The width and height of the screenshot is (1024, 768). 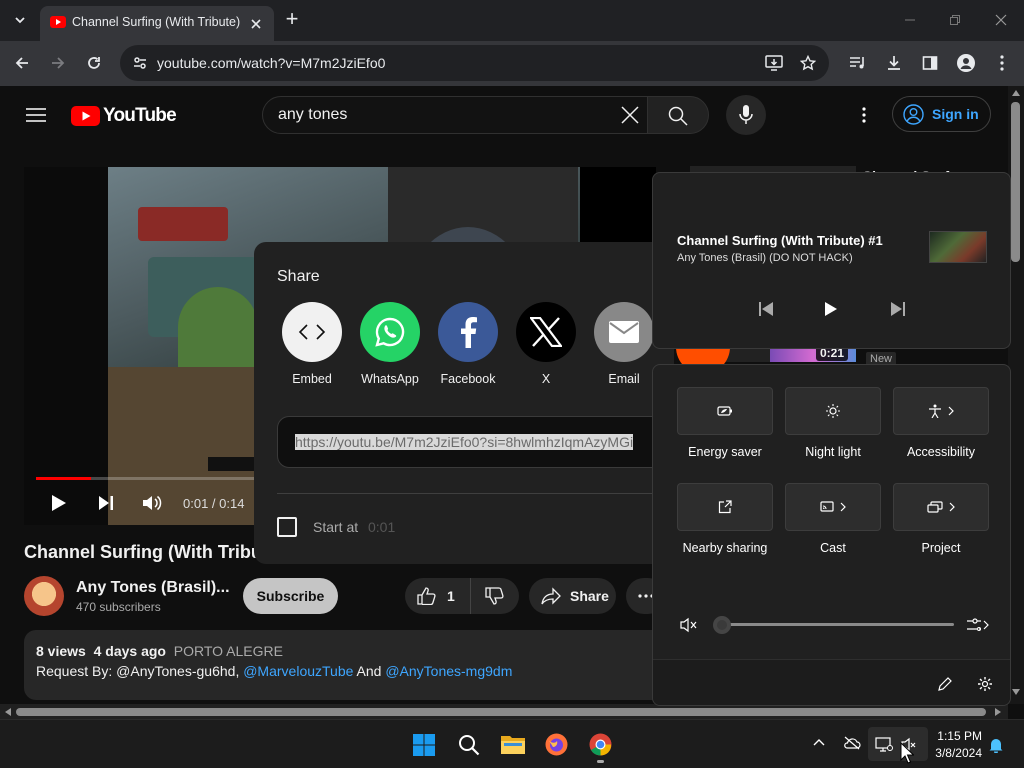 I want to click on tab-title: Channel Surfing (With Tribute) #1, so click(x=157, y=22).